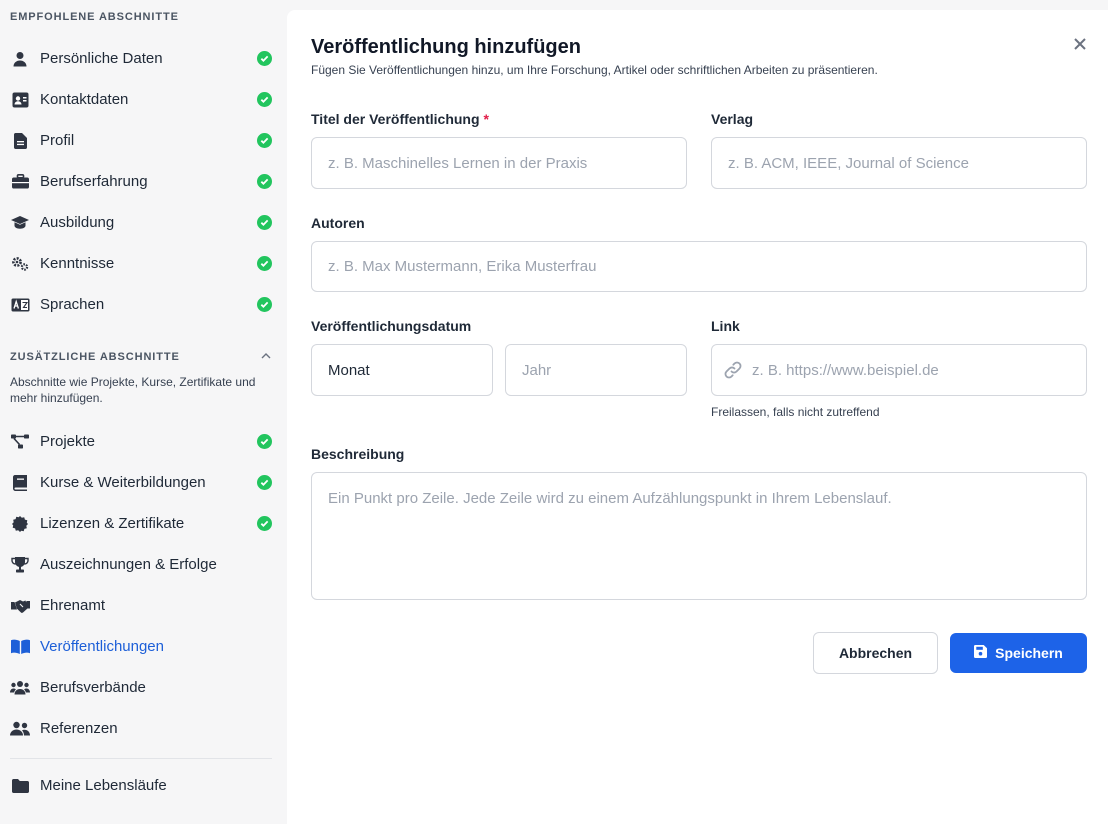 The image size is (1108, 824). I want to click on sidebar-item-profile: Profil, so click(143, 140).